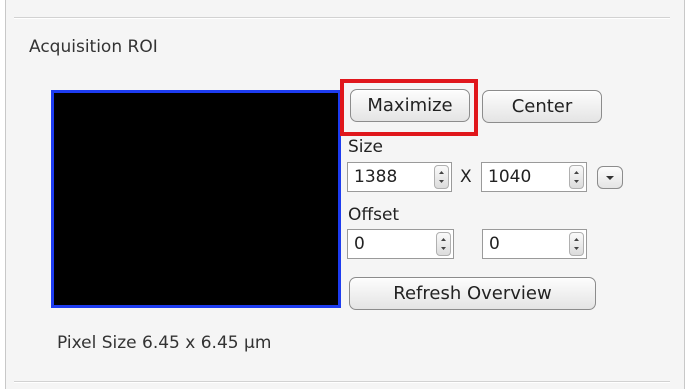 This screenshot has width=688, height=389. Describe the element at coordinates (542, 106) in the screenshot. I see `center-button: Center` at that location.